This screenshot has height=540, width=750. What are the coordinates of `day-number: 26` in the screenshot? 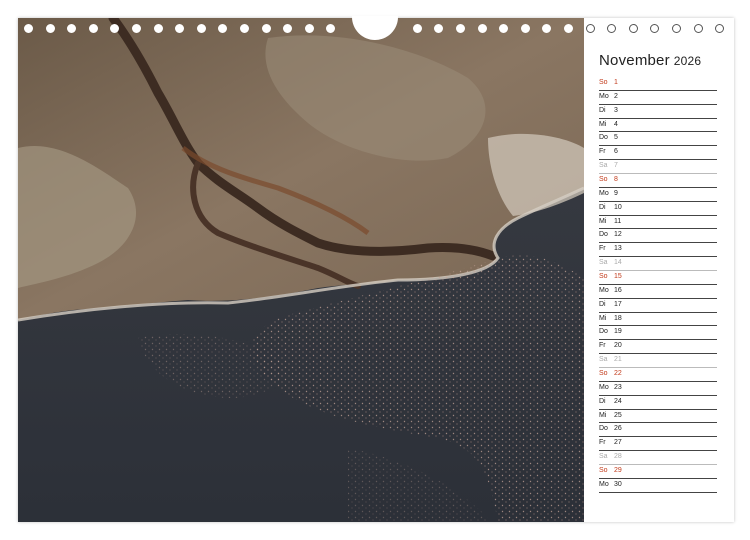 It's located at (618, 429).